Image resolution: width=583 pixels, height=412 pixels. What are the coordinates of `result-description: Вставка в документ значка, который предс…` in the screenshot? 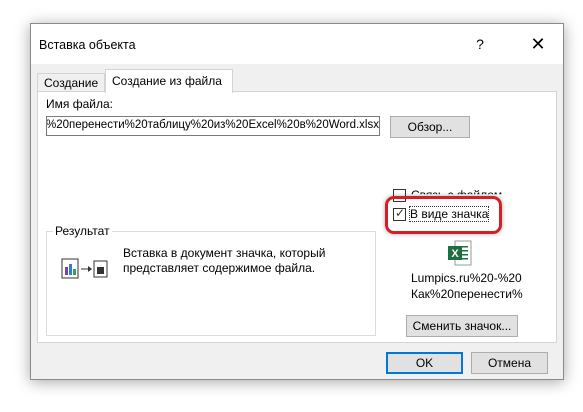 It's located at (224, 260).